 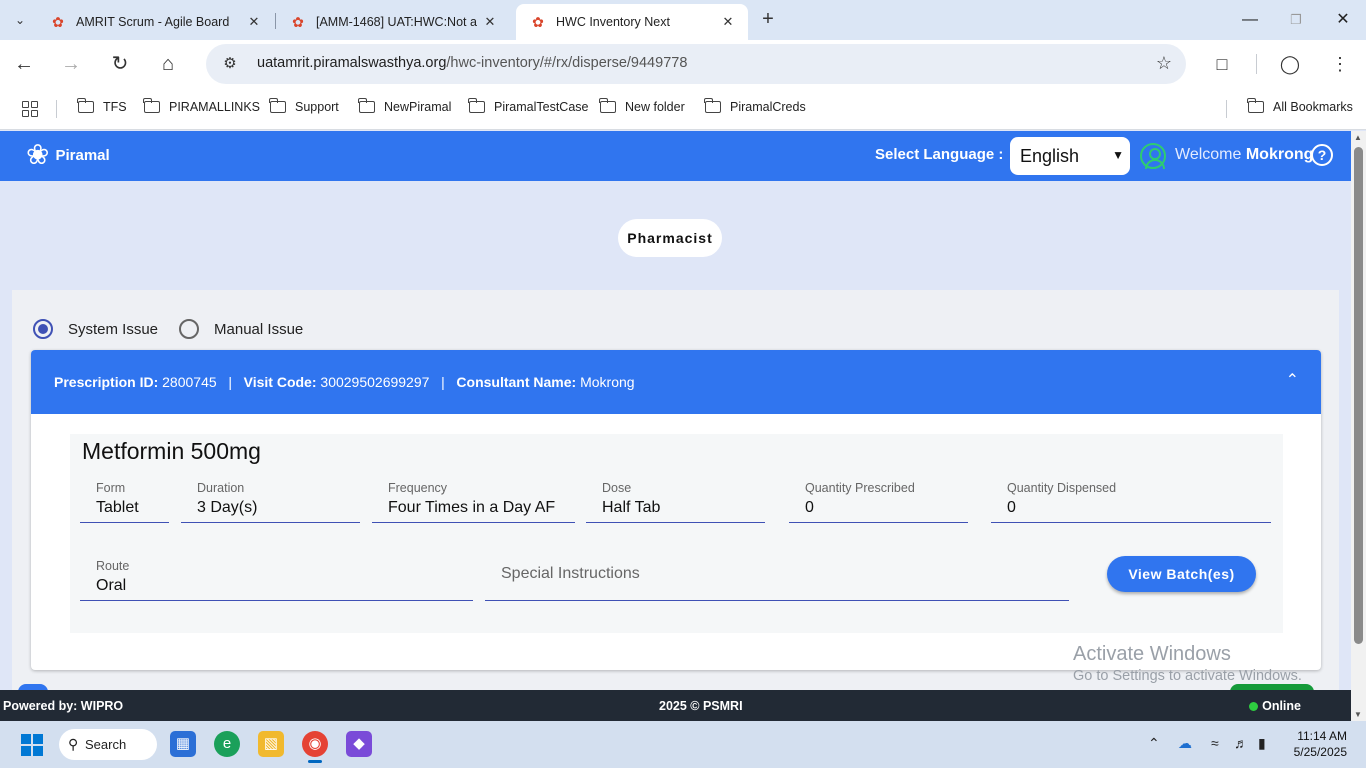 What do you see at coordinates (1153, 156) in the screenshot?
I see `user-avatar-icon` at bounding box center [1153, 156].